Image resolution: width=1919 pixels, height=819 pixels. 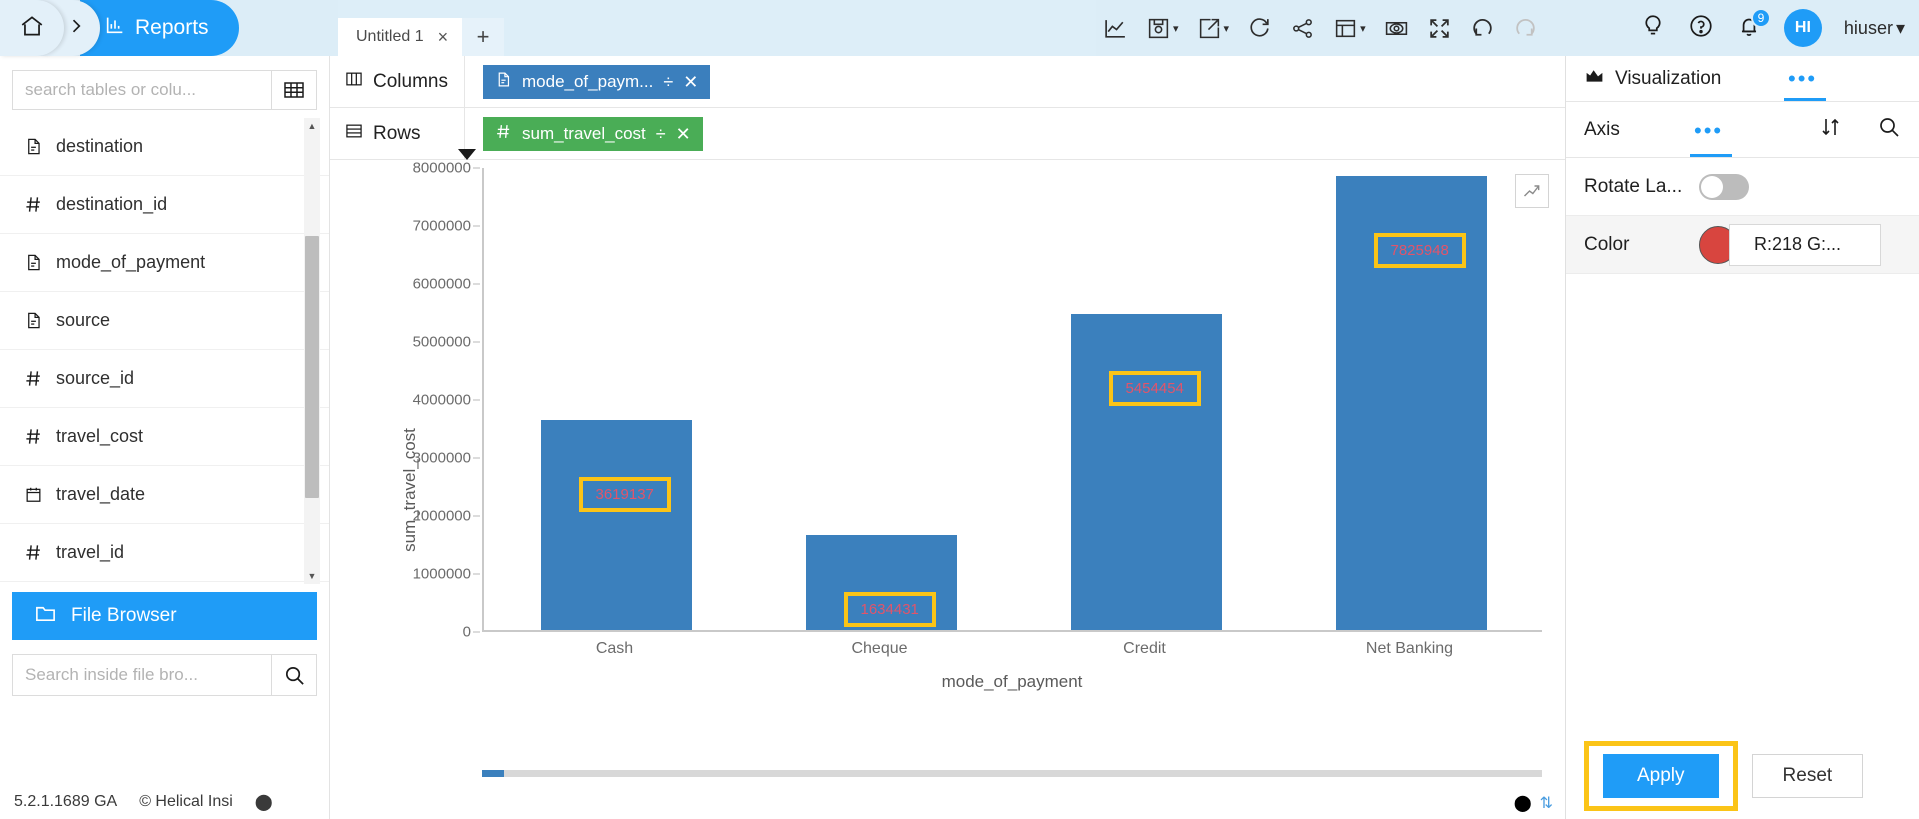 I want to click on shelf-title: Rows, so click(x=397, y=133).